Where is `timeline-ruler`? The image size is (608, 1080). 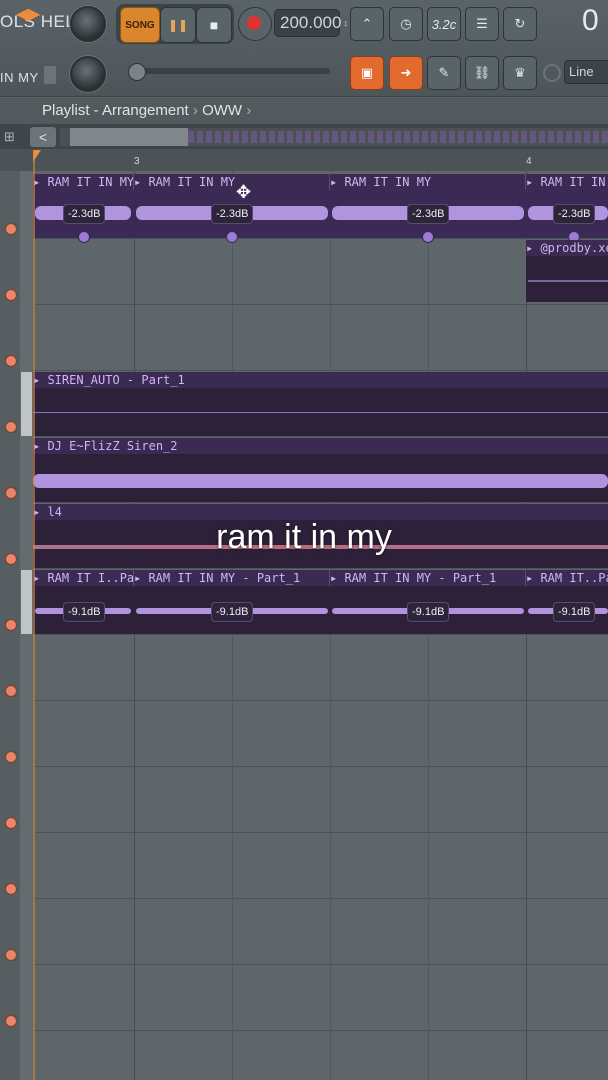 timeline-ruler is located at coordinates (304, 160).